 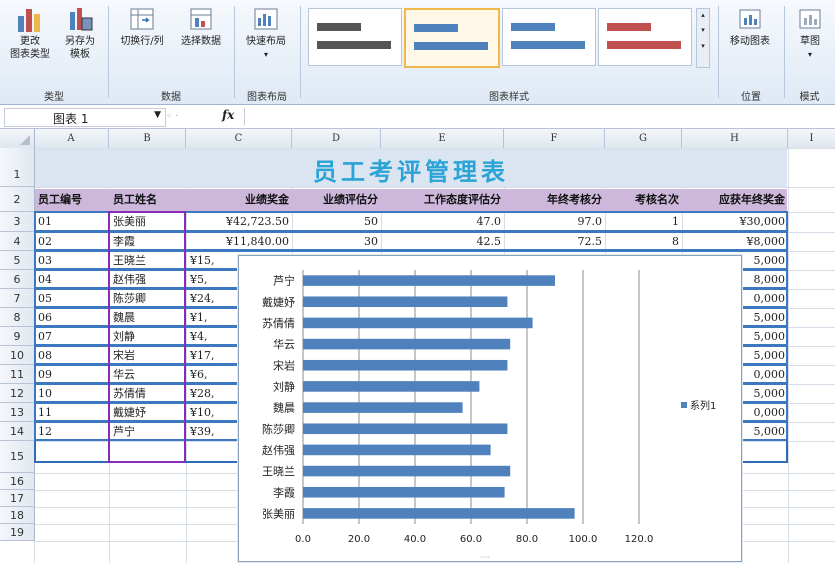 What do you see at coordinates (148, 200) in the screenshot?
I see `header-employee-name: 员工姓名` at bounding box center [148, 200].